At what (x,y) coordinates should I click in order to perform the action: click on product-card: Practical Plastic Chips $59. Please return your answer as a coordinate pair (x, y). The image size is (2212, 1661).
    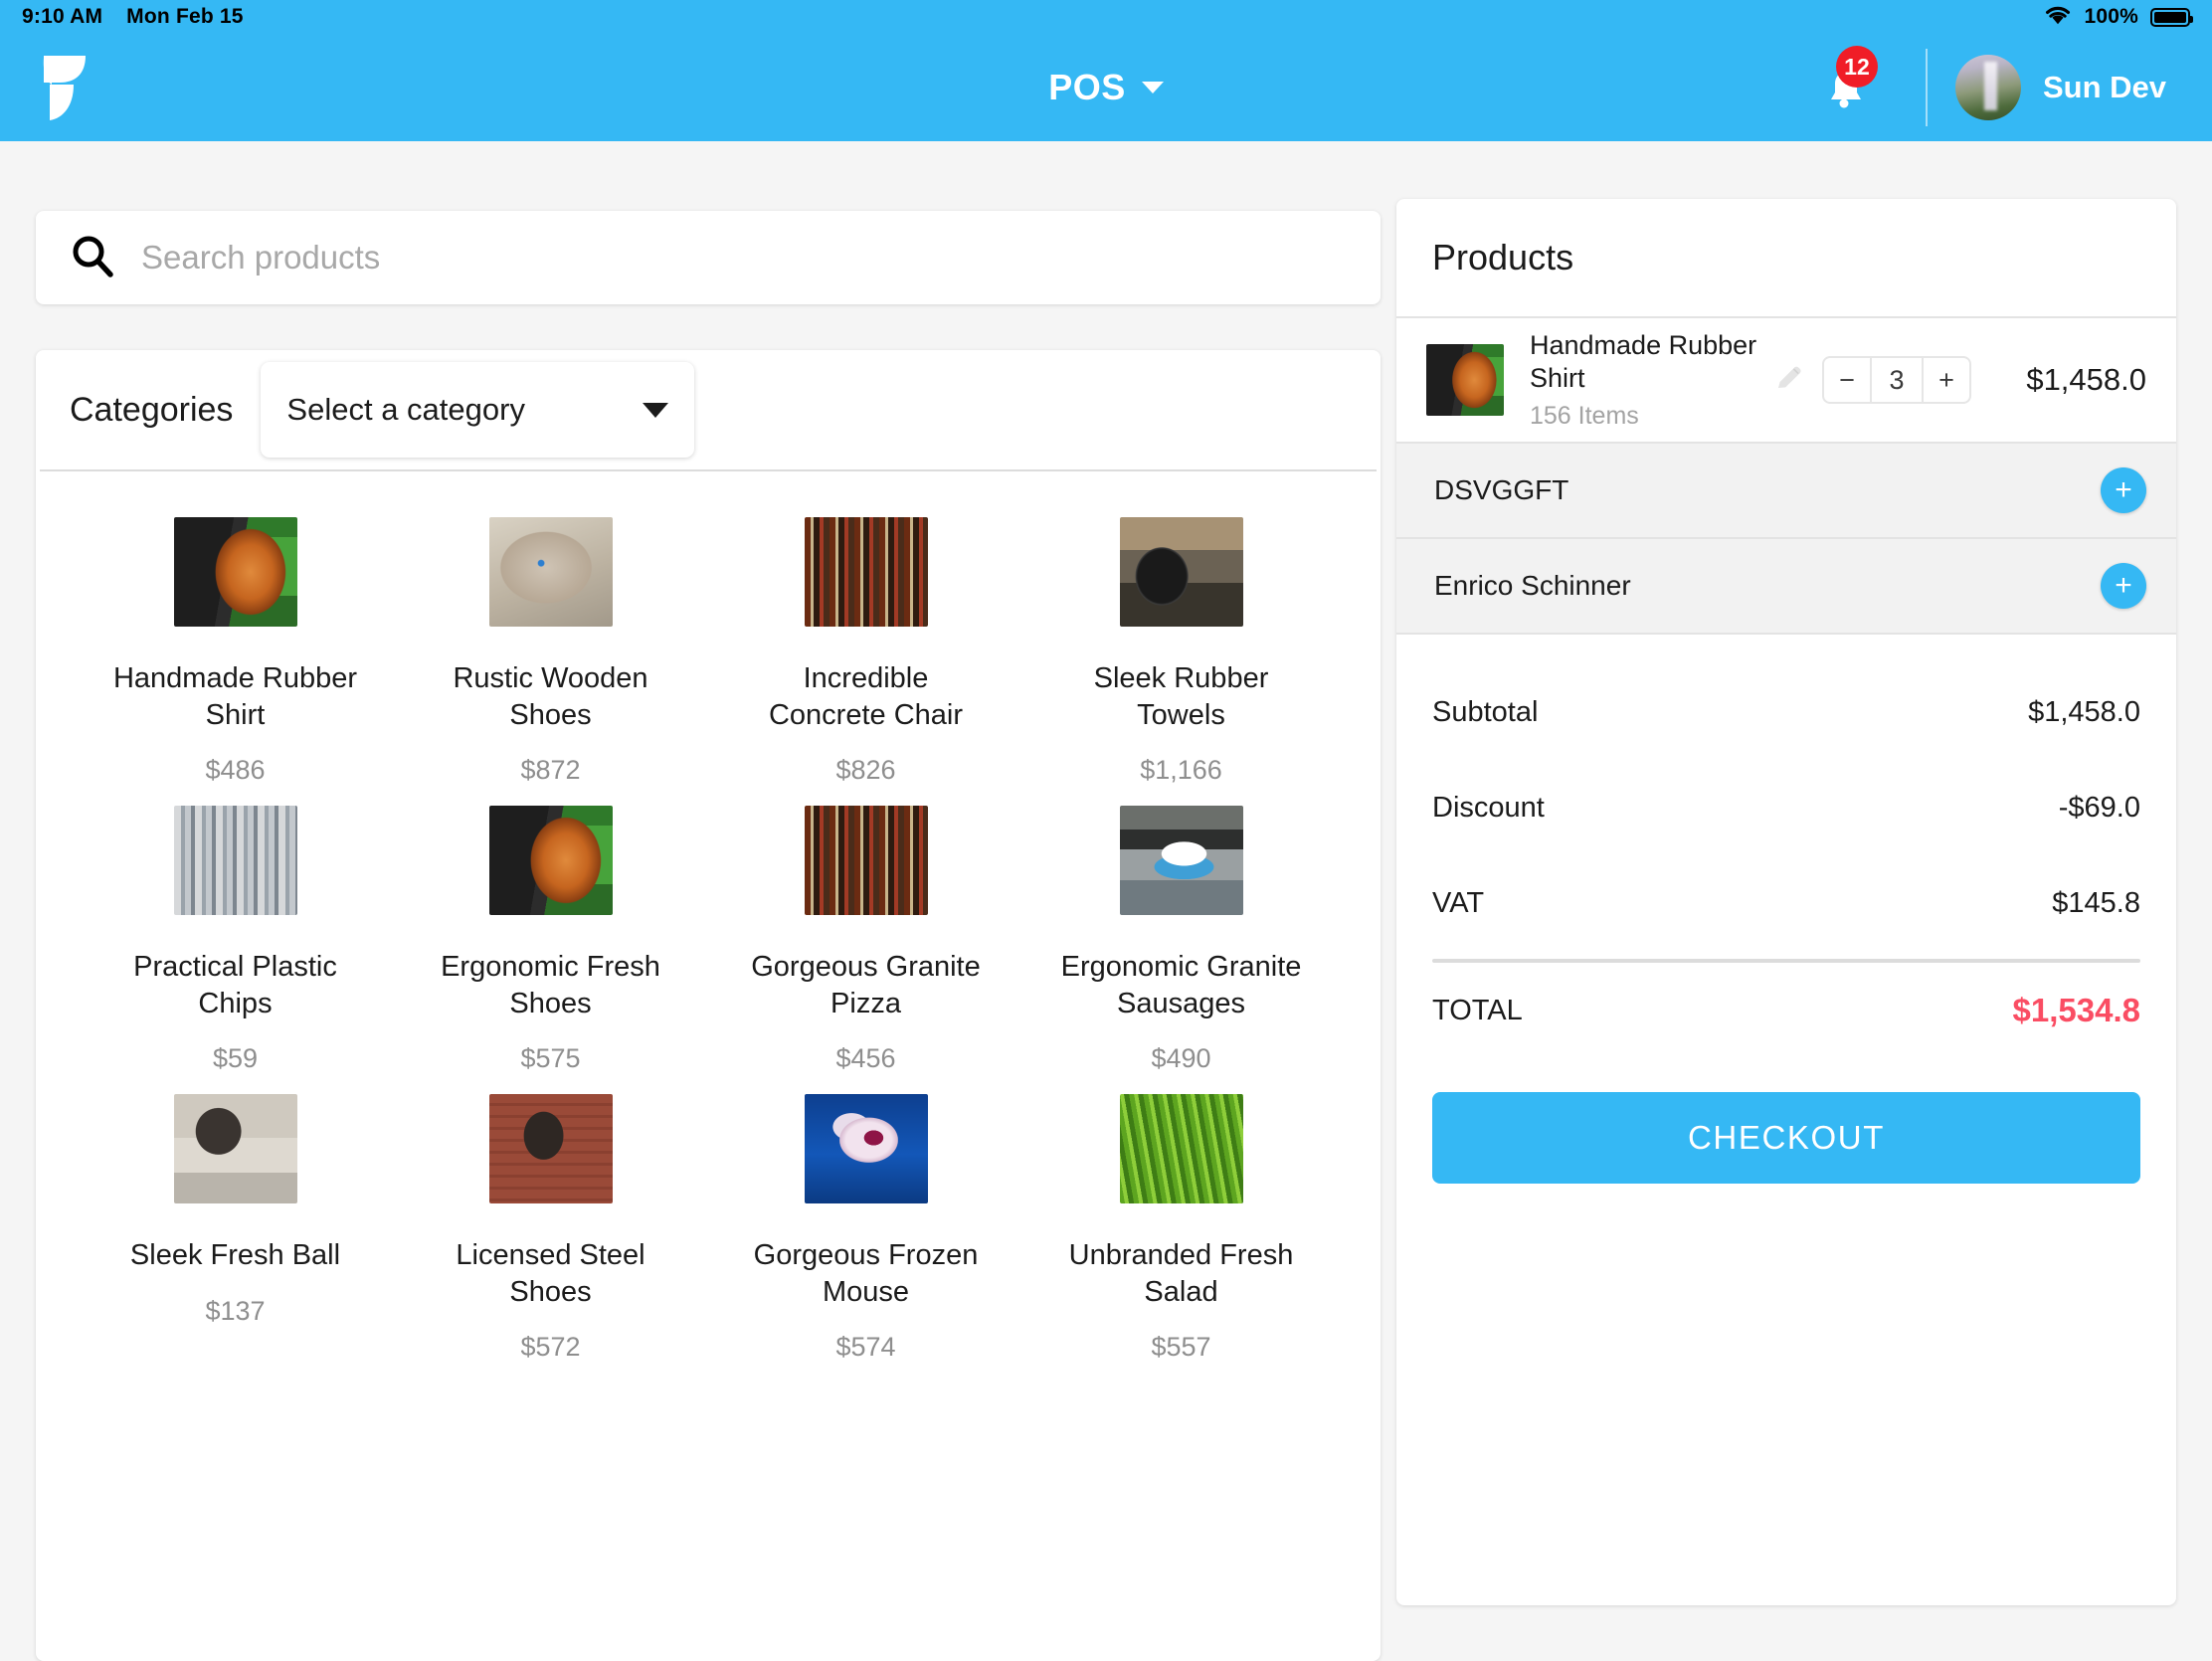
    Looking at the image, I should click on (235, 940).